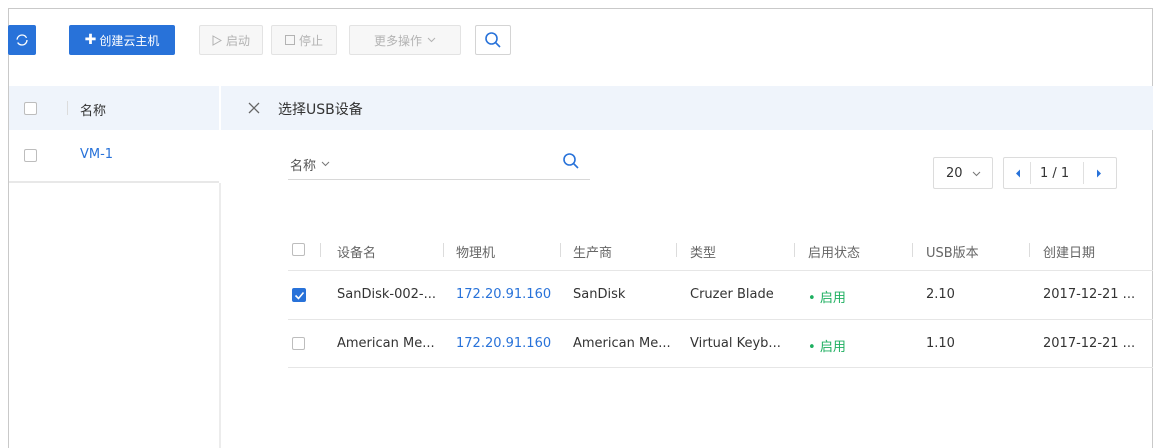 The width and height of the screenshot is (1160, 448). I want to click on column-header-status: 启用状态, so click(834, 253).